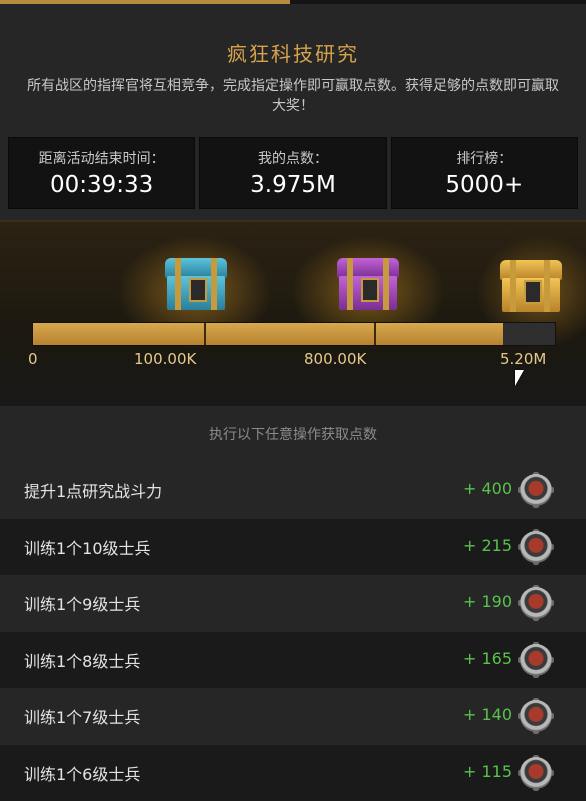  I want to click on leaderboard-label: 排行榜：, so click(484, 158).